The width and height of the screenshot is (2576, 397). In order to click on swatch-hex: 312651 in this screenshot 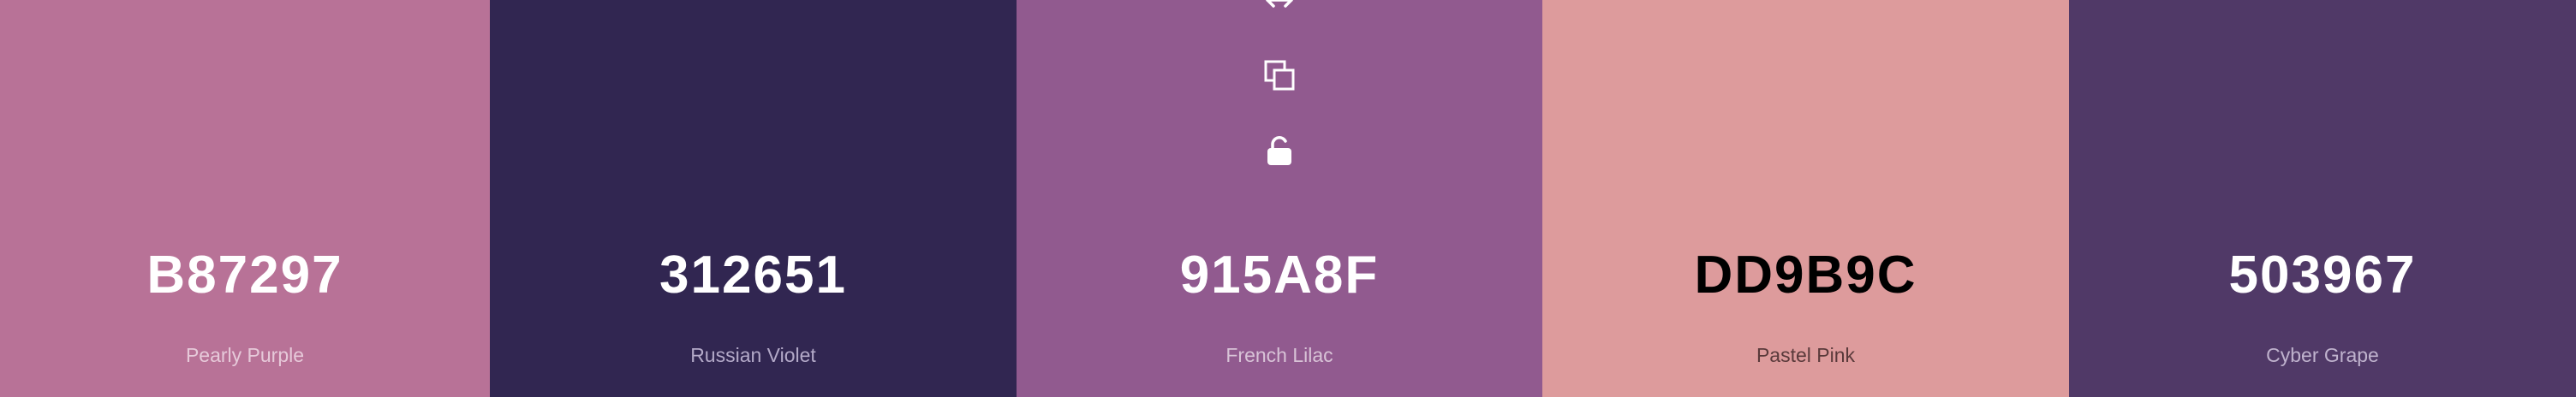, I will do `click(753, 275)`.